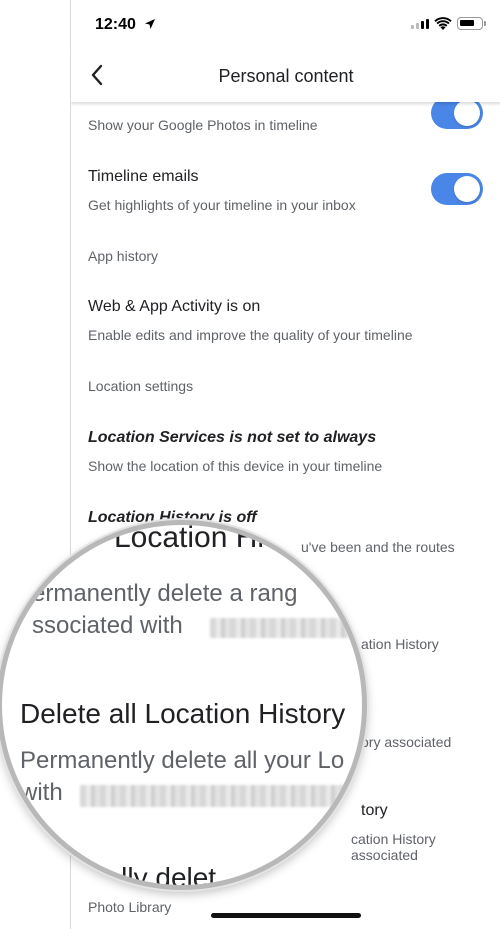  Describe the element at coordinates (443, 23) in the screenshot. I see `wifi-icon` at that location.